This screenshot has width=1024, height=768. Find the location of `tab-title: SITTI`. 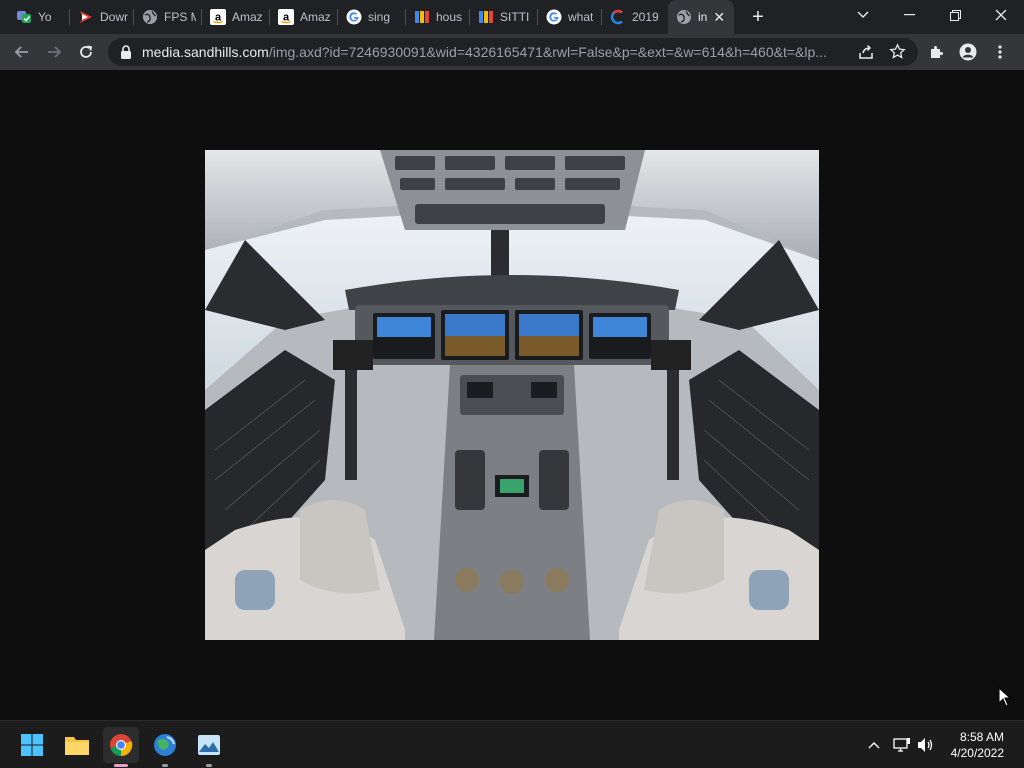

tab-title: SITTI is located at coordinates (515, 17).